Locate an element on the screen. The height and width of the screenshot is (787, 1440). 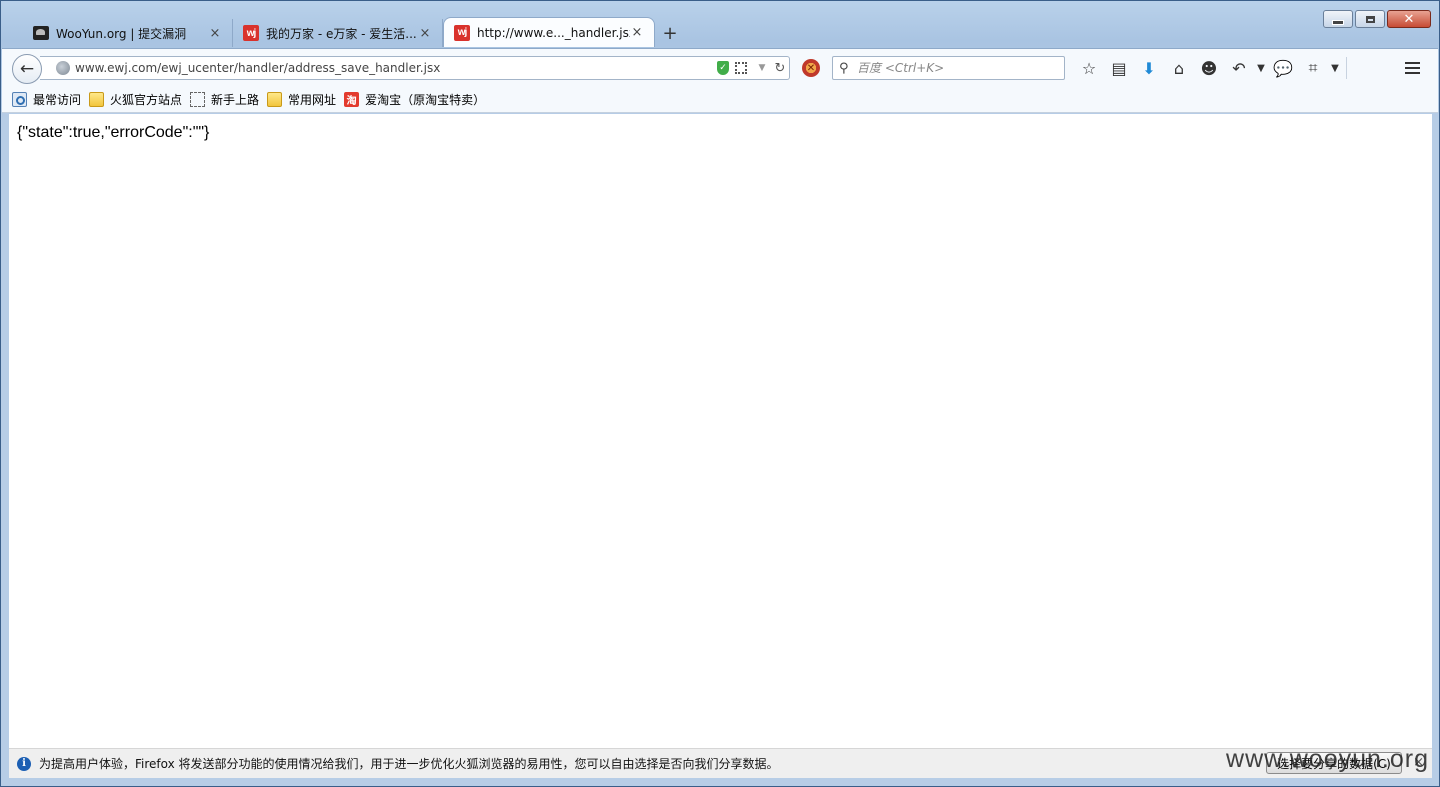
most-visited-icon is located at coordinates (19, 99).